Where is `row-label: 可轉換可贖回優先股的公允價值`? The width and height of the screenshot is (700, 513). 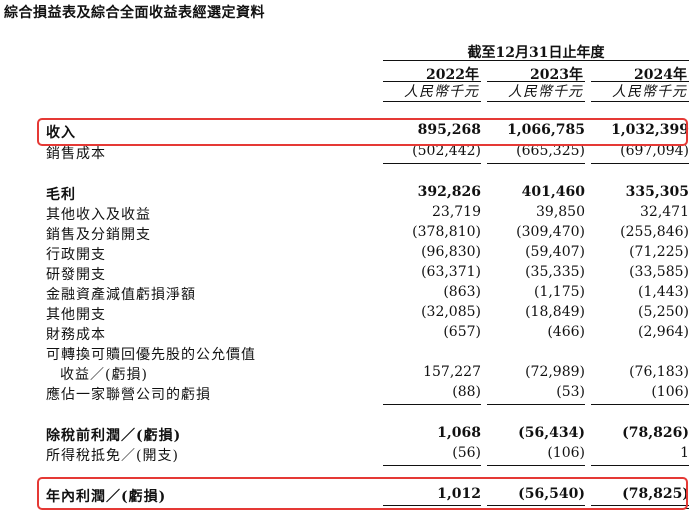 row-label: 可轉換可贖回優先股的公允價值 is located at coordinates (151, 355).